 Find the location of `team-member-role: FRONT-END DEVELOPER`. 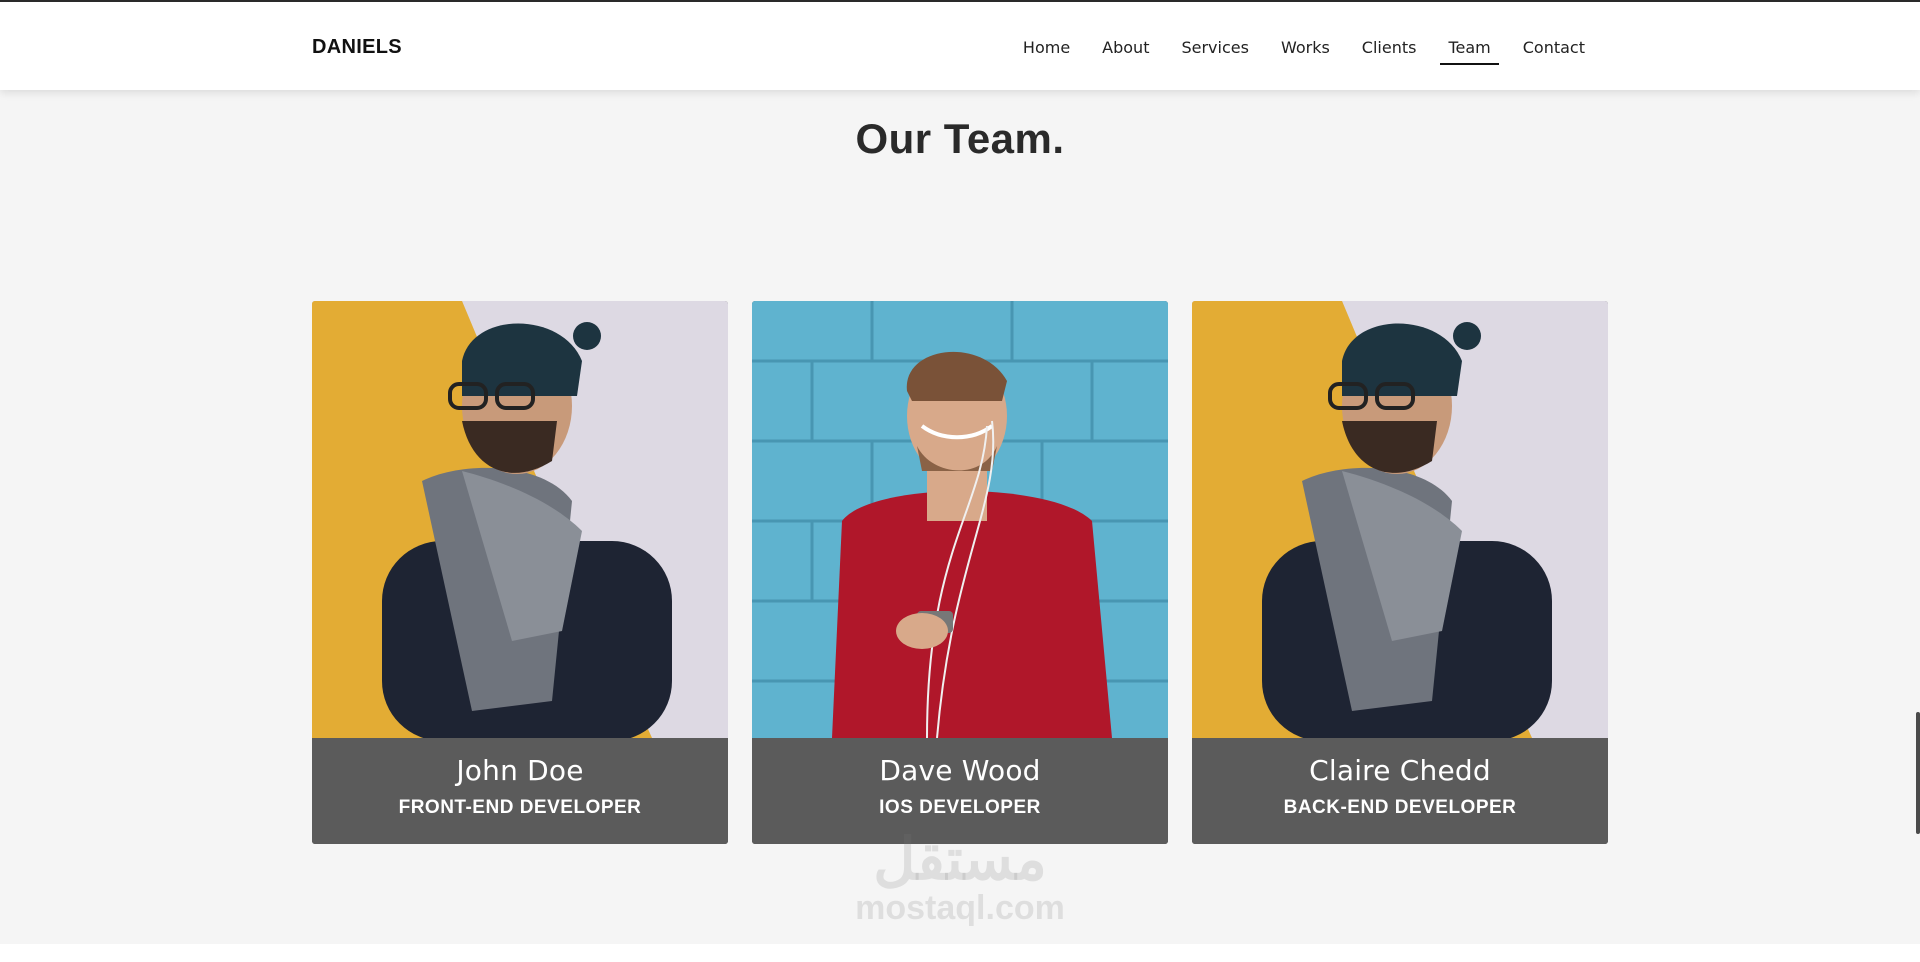

team-member-role: FRONT-END DEVELOPER is located at coordinates (520, 807).